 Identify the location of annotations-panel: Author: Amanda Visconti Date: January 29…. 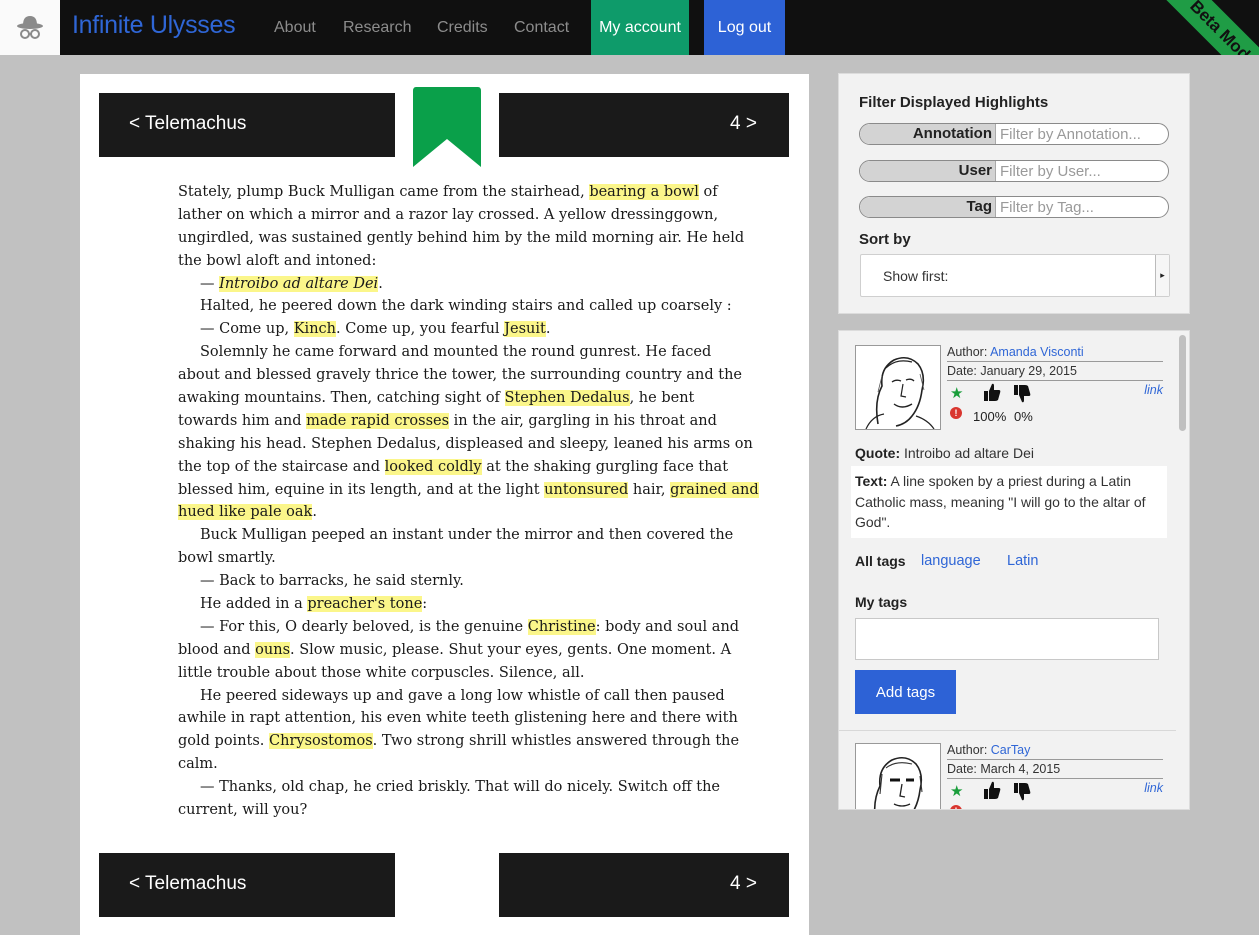
(1014, 570).